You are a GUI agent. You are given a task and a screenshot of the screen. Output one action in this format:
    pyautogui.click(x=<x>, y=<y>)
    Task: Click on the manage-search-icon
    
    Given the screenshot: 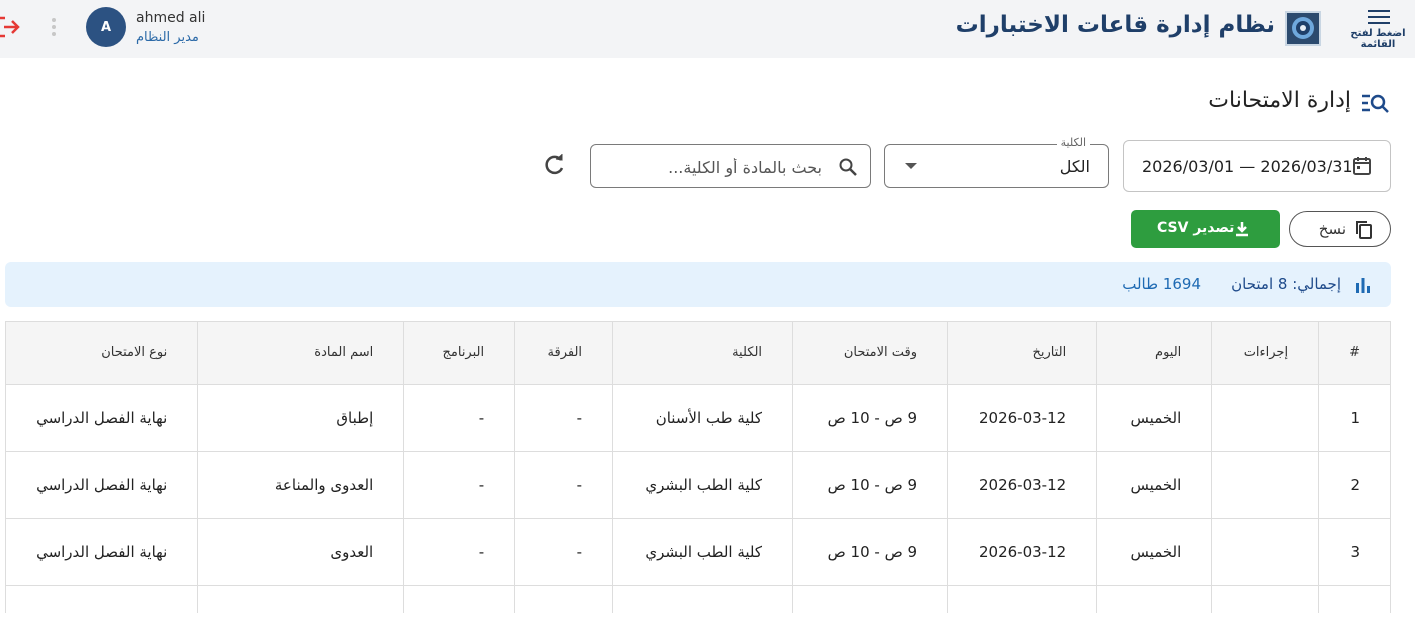 What is the action you would take?
    pyautogui.click(x=1375, y=103)
    